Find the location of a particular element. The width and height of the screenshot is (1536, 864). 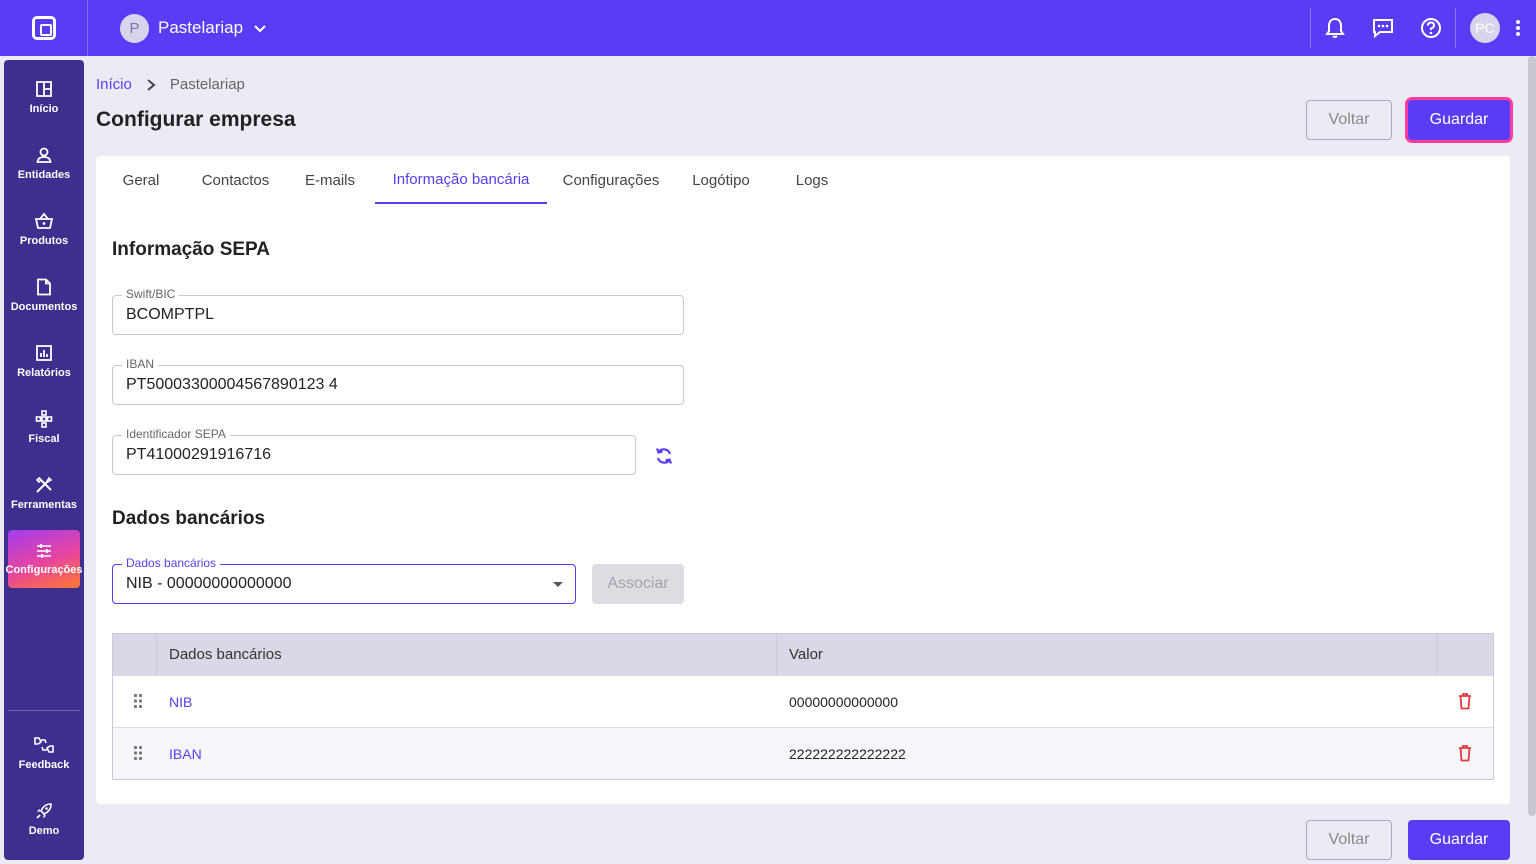

app-logo is located at coordinates (44, 28).